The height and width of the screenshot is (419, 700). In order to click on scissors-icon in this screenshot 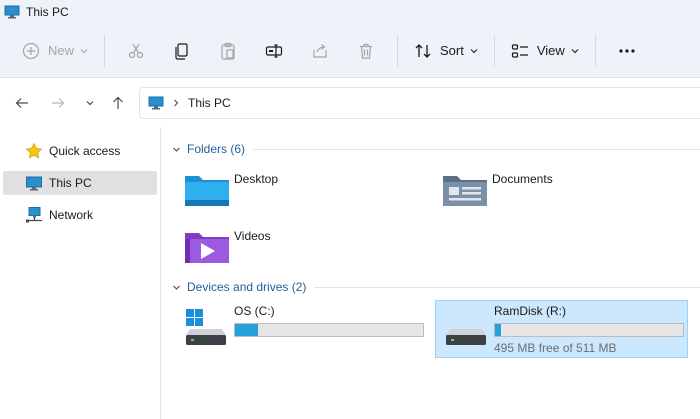, I will do `click(136, 50)`.